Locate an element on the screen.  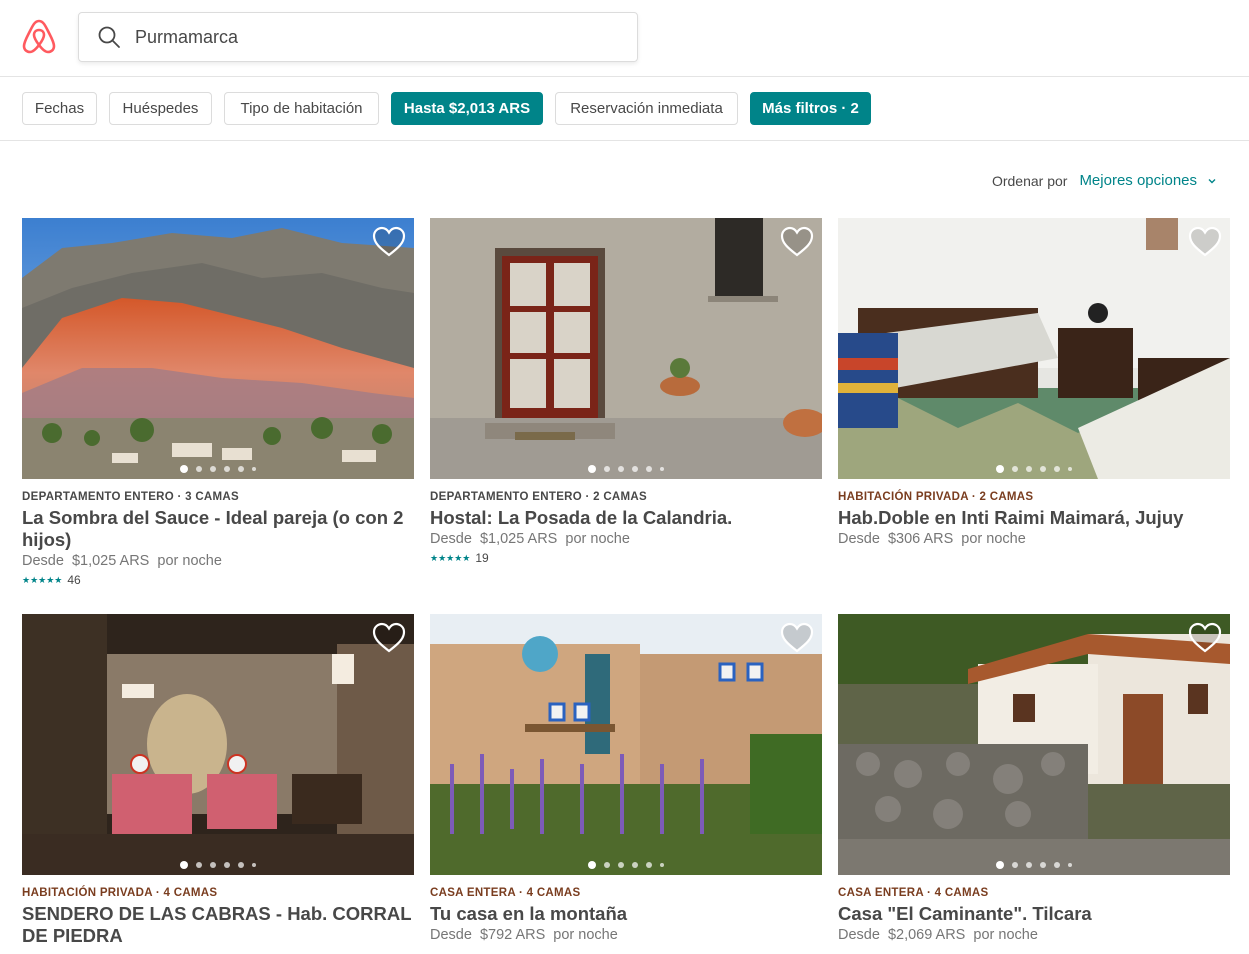
filter-more-button: Más filtros · 2 is located at coordinates (810, 108).